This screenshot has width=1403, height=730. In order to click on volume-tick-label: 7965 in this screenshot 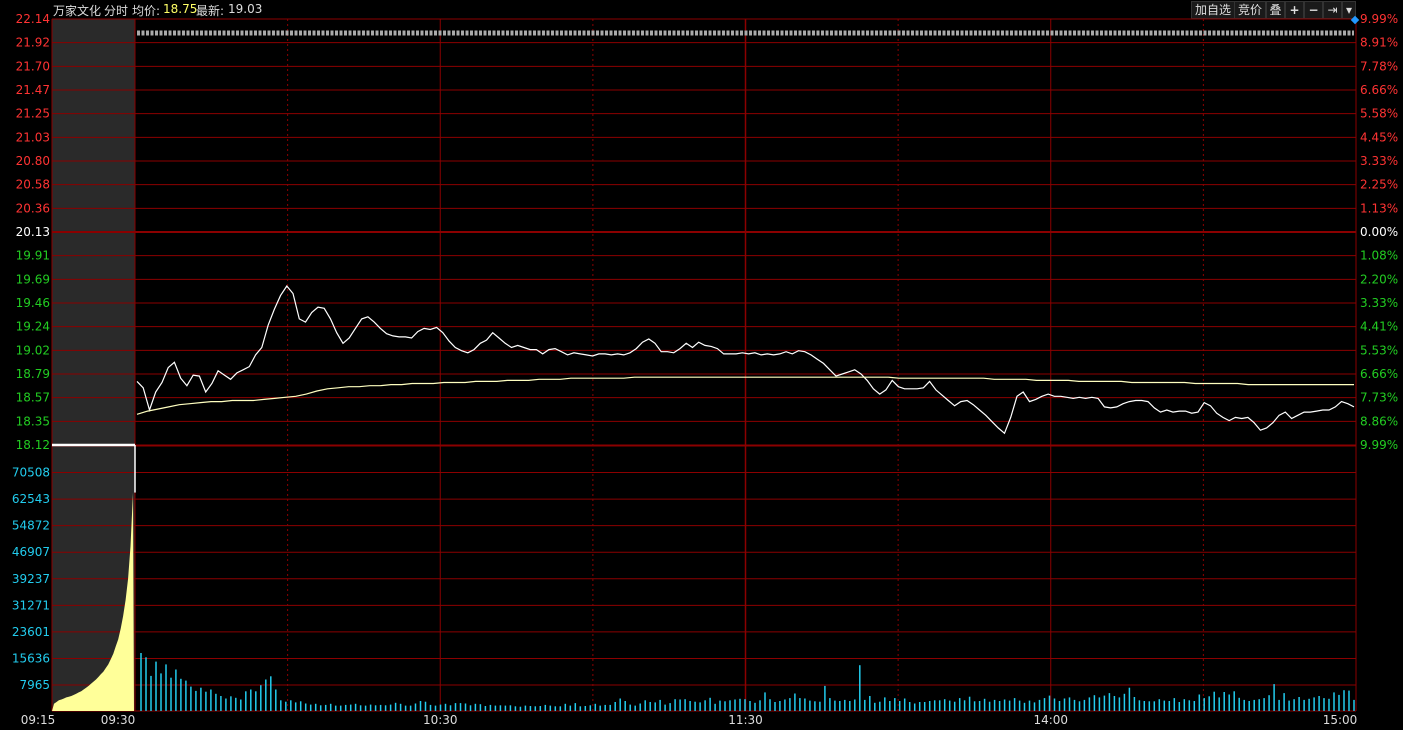, I will do `click(34, 685)`.